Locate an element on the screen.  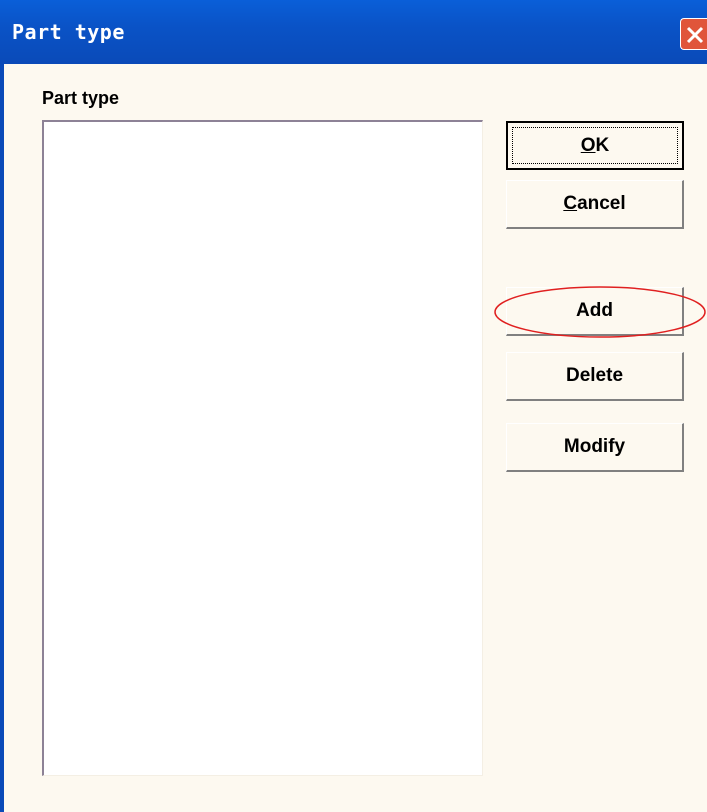
window-title: Part type is located at coordinates (68, 32).